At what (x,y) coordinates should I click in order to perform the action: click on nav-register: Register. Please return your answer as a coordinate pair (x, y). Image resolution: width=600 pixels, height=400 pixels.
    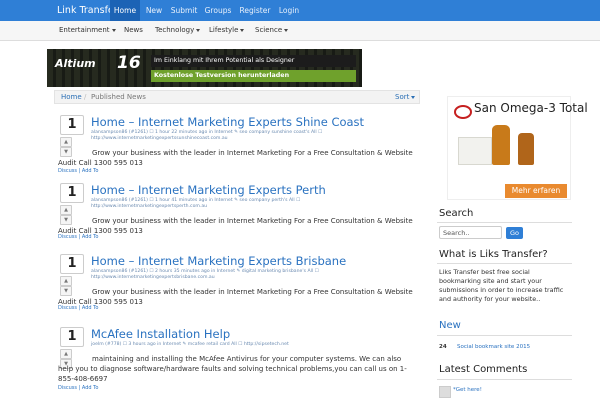
    Looking at the image, I should click on (255, 10).